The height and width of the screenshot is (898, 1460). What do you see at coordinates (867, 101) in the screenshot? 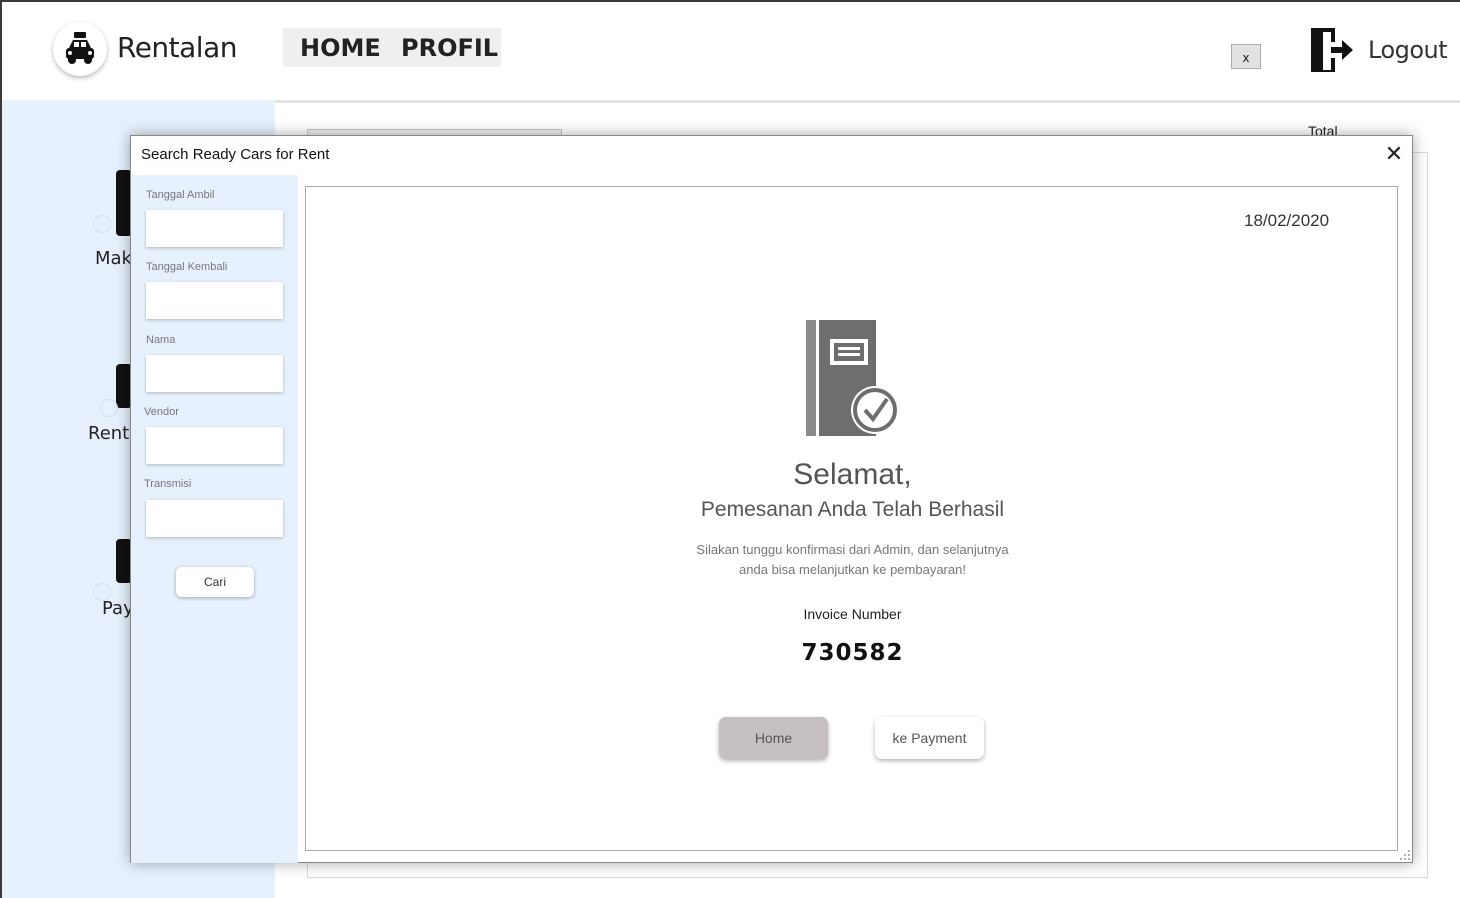
I see `header-divider` at bounding box center [867, 101].